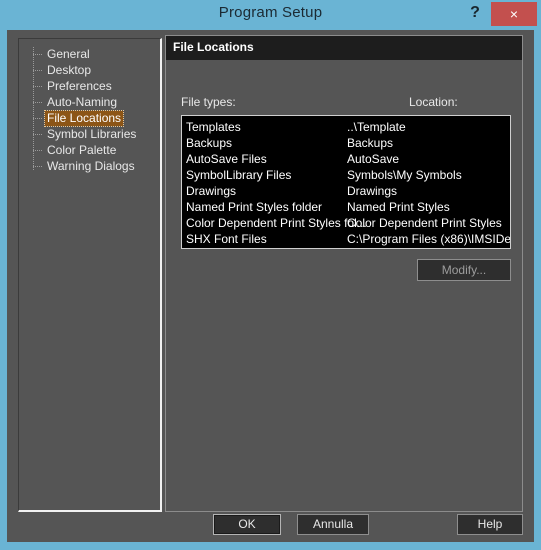 The height and width of the screenshot is (550, 541). What do you see at coordinates (91, 166) in the screenshot?
I see `sidebar-item-label: Warning Dialogs` at bounding box center [91, 166].